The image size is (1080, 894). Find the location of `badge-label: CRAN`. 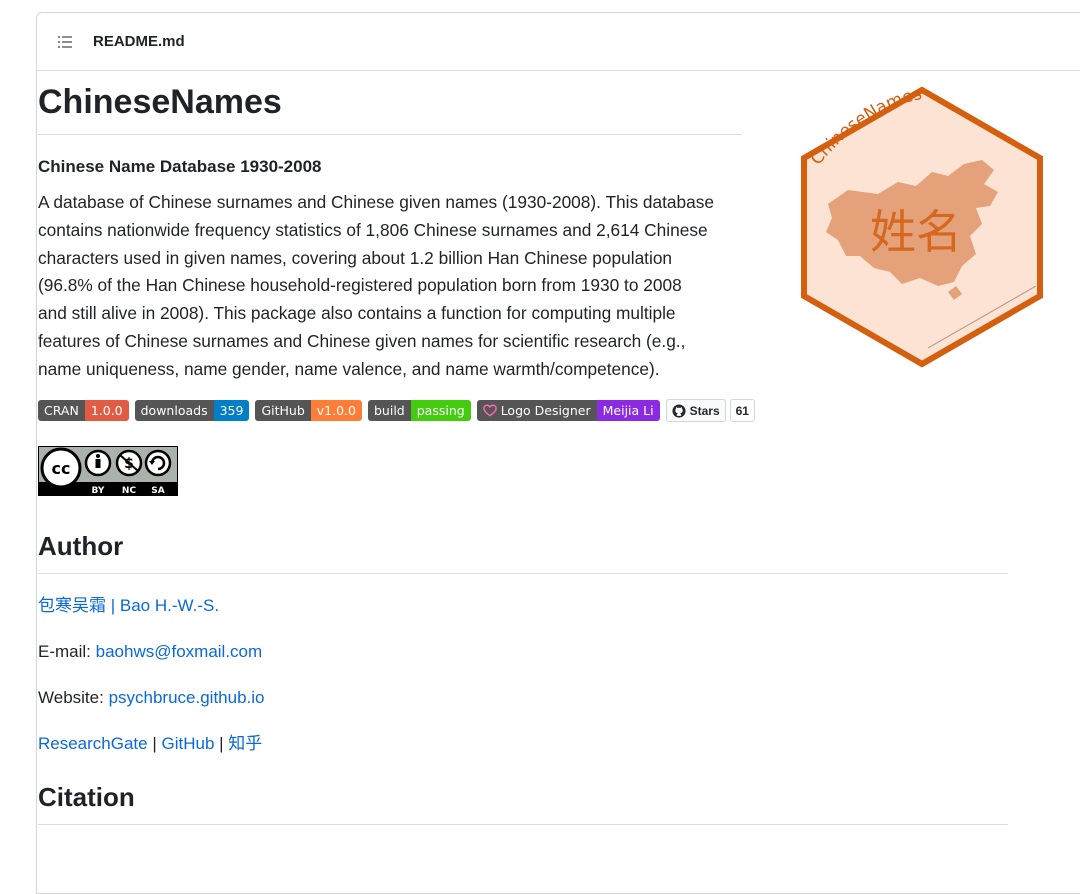

badge-label: CRAN is located at coordinates (61, 411).